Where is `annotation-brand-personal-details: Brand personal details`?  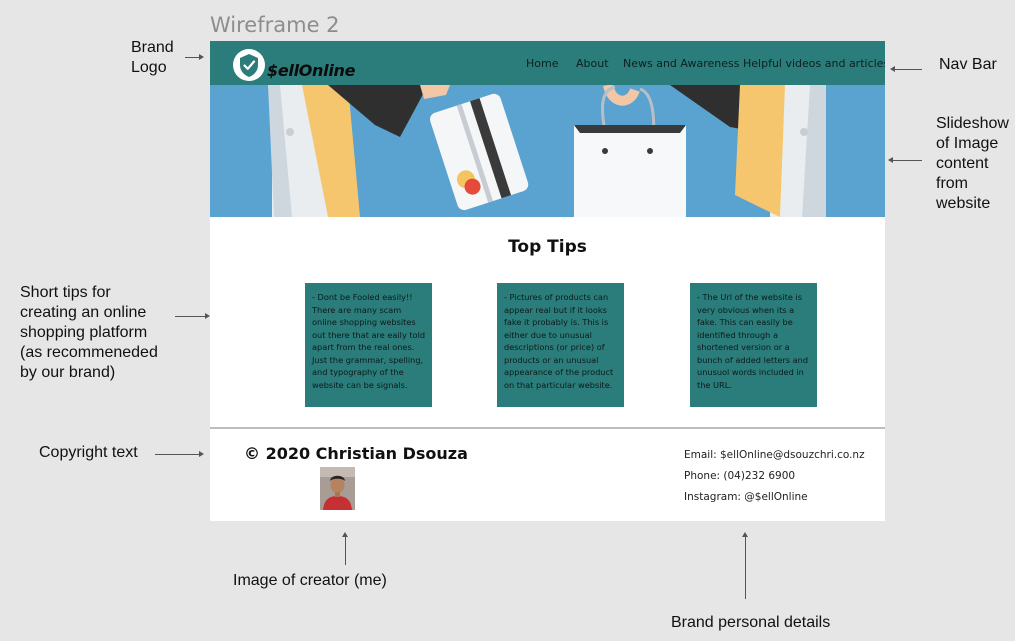 annotation-brand-personal-details: Brand personal details is located at coordinates (751, 622).